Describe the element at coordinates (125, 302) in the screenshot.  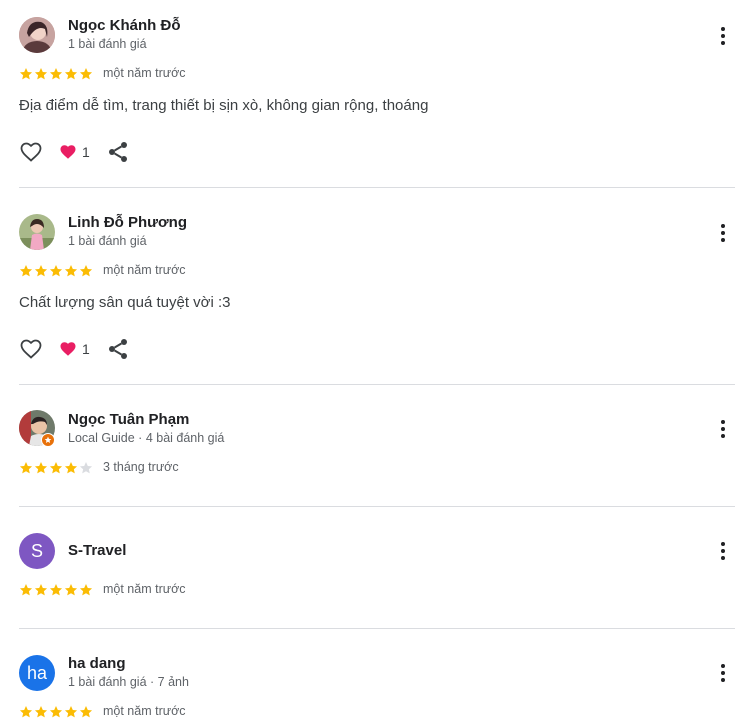
I see `review-text: Chất lượng sân quá tuyệt vời :3` at that location.